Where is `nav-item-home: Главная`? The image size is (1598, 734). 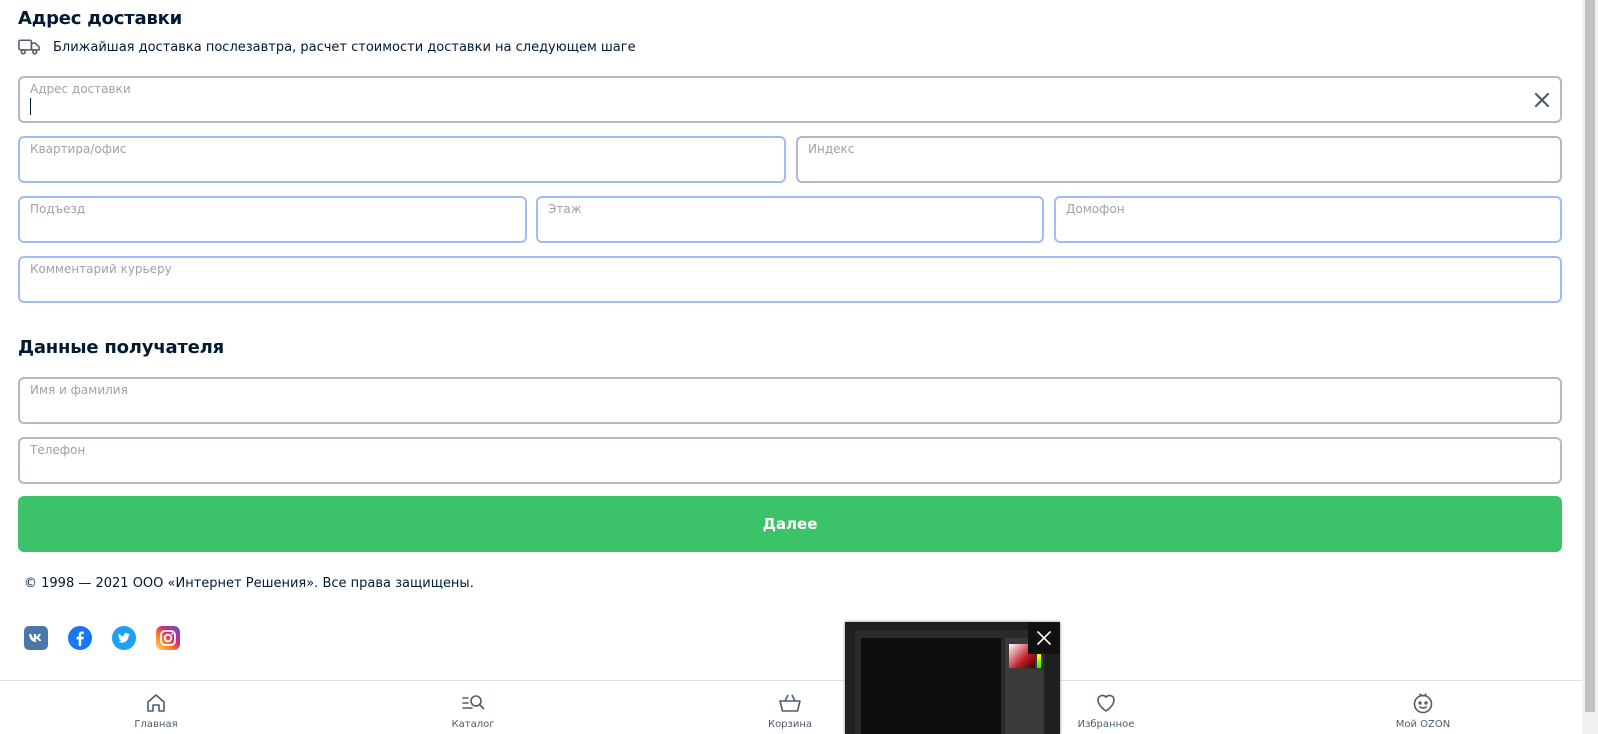 nav-item-home: Главная is located at coordinates (156, 710).